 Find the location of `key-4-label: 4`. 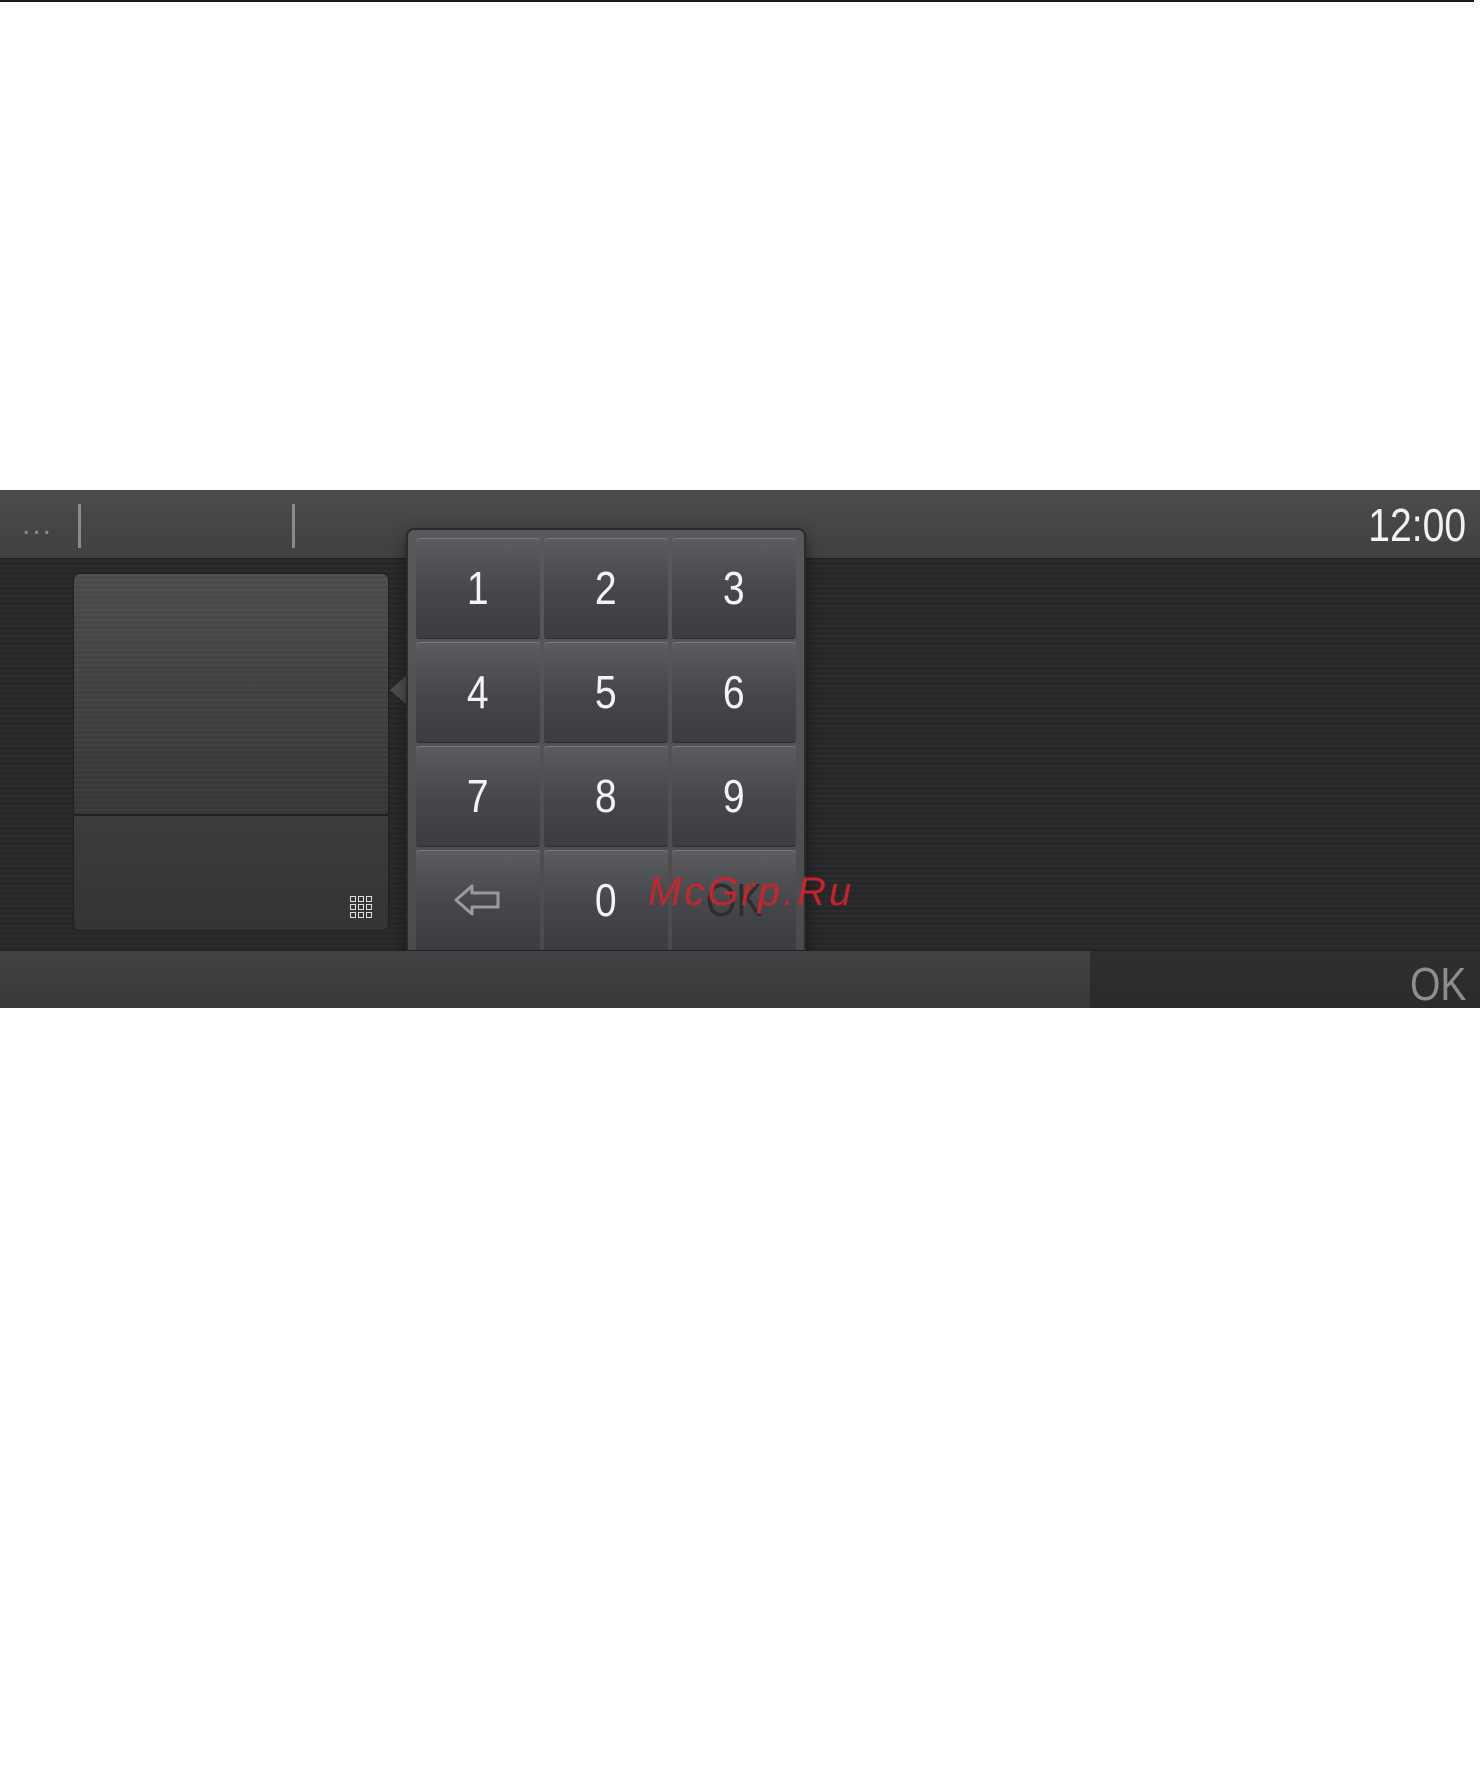

key-4-label: 4 is located at coordinates (478, 692).